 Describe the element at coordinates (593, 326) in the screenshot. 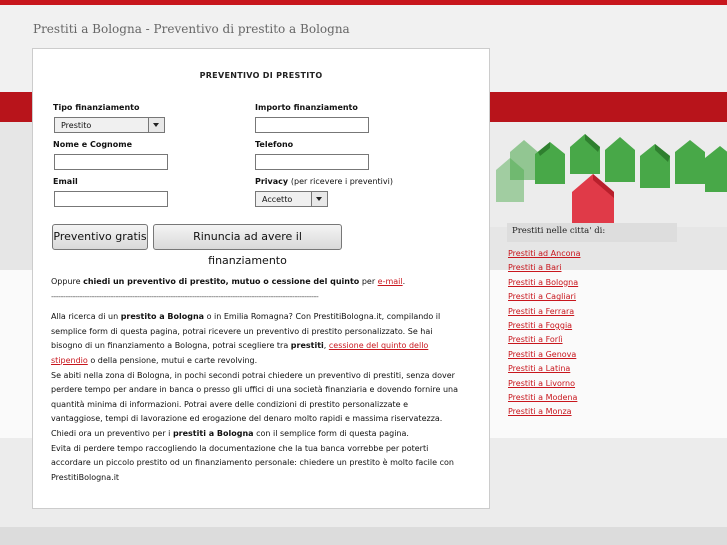

I see `list-item: Prestiti a Foggia` at that location.